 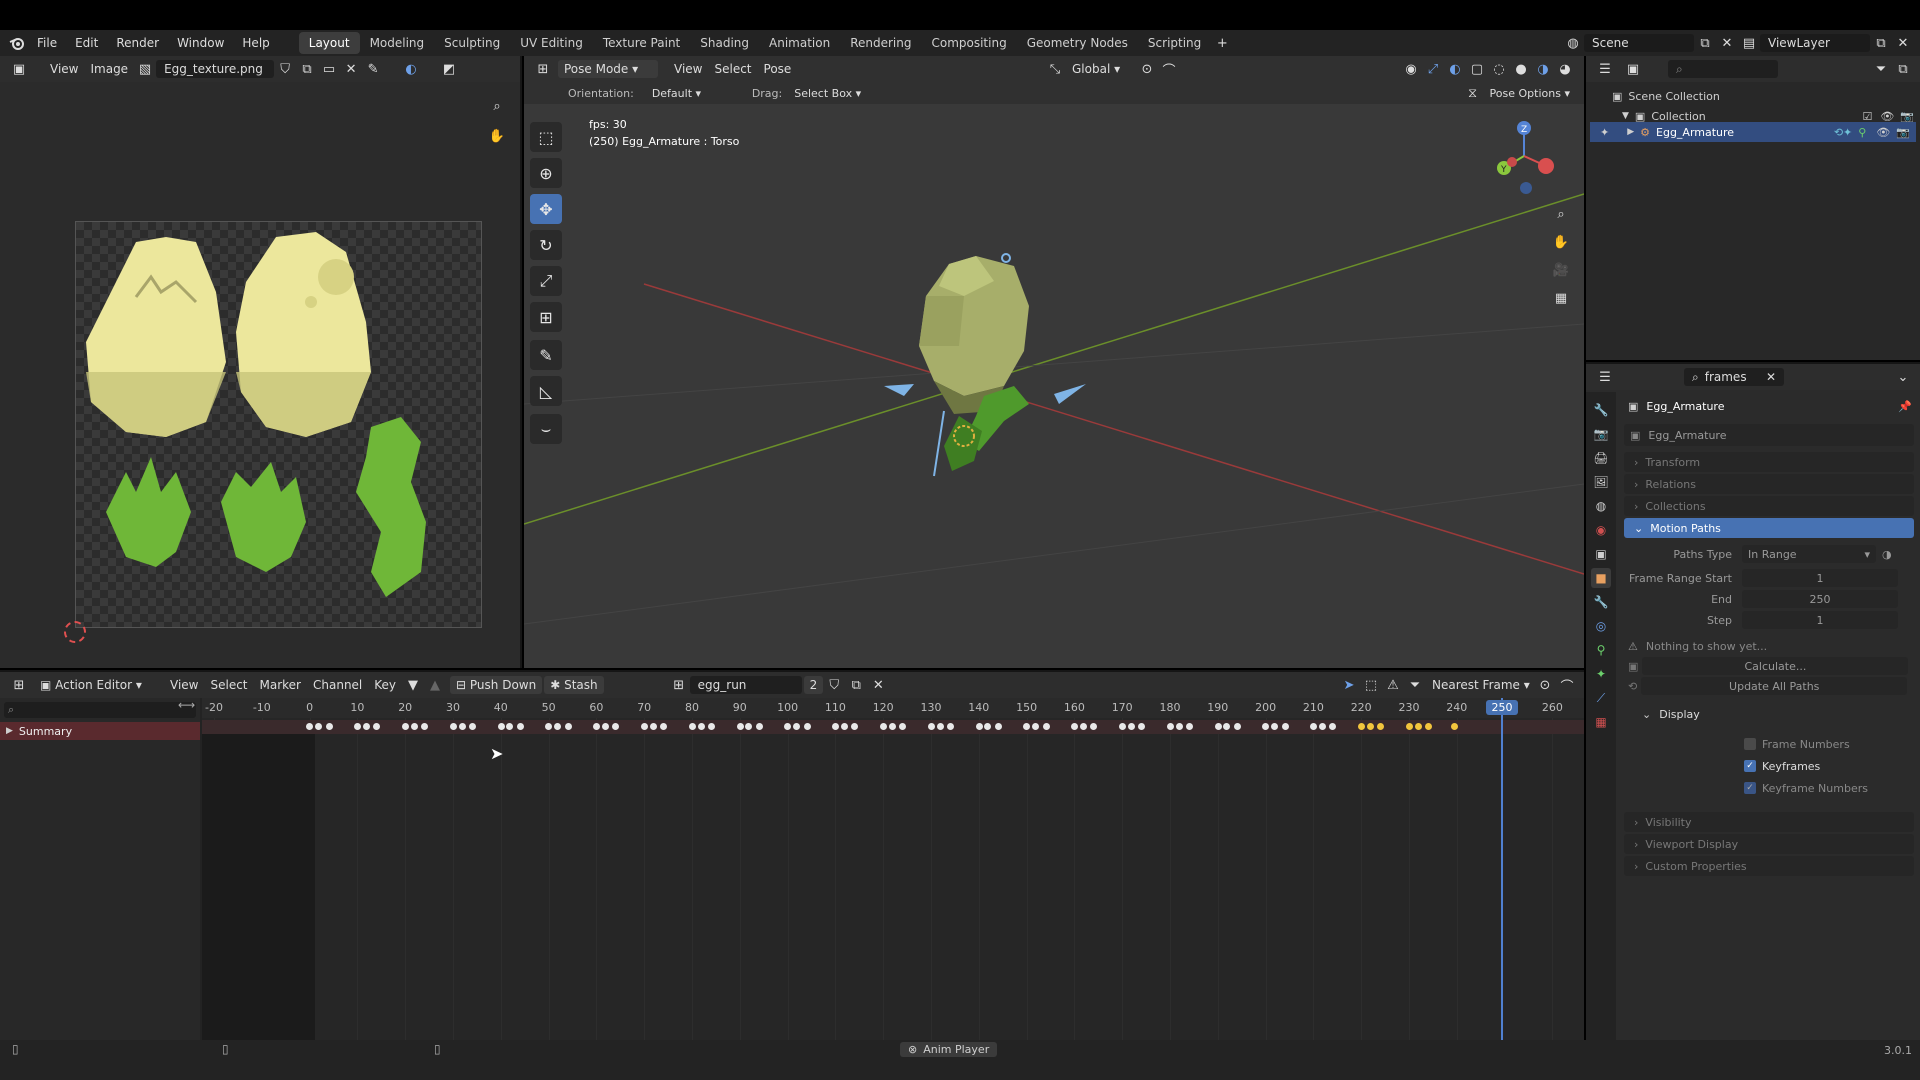 I want to click on summary-expand-icon: ▶, so click(x=9, y=731).